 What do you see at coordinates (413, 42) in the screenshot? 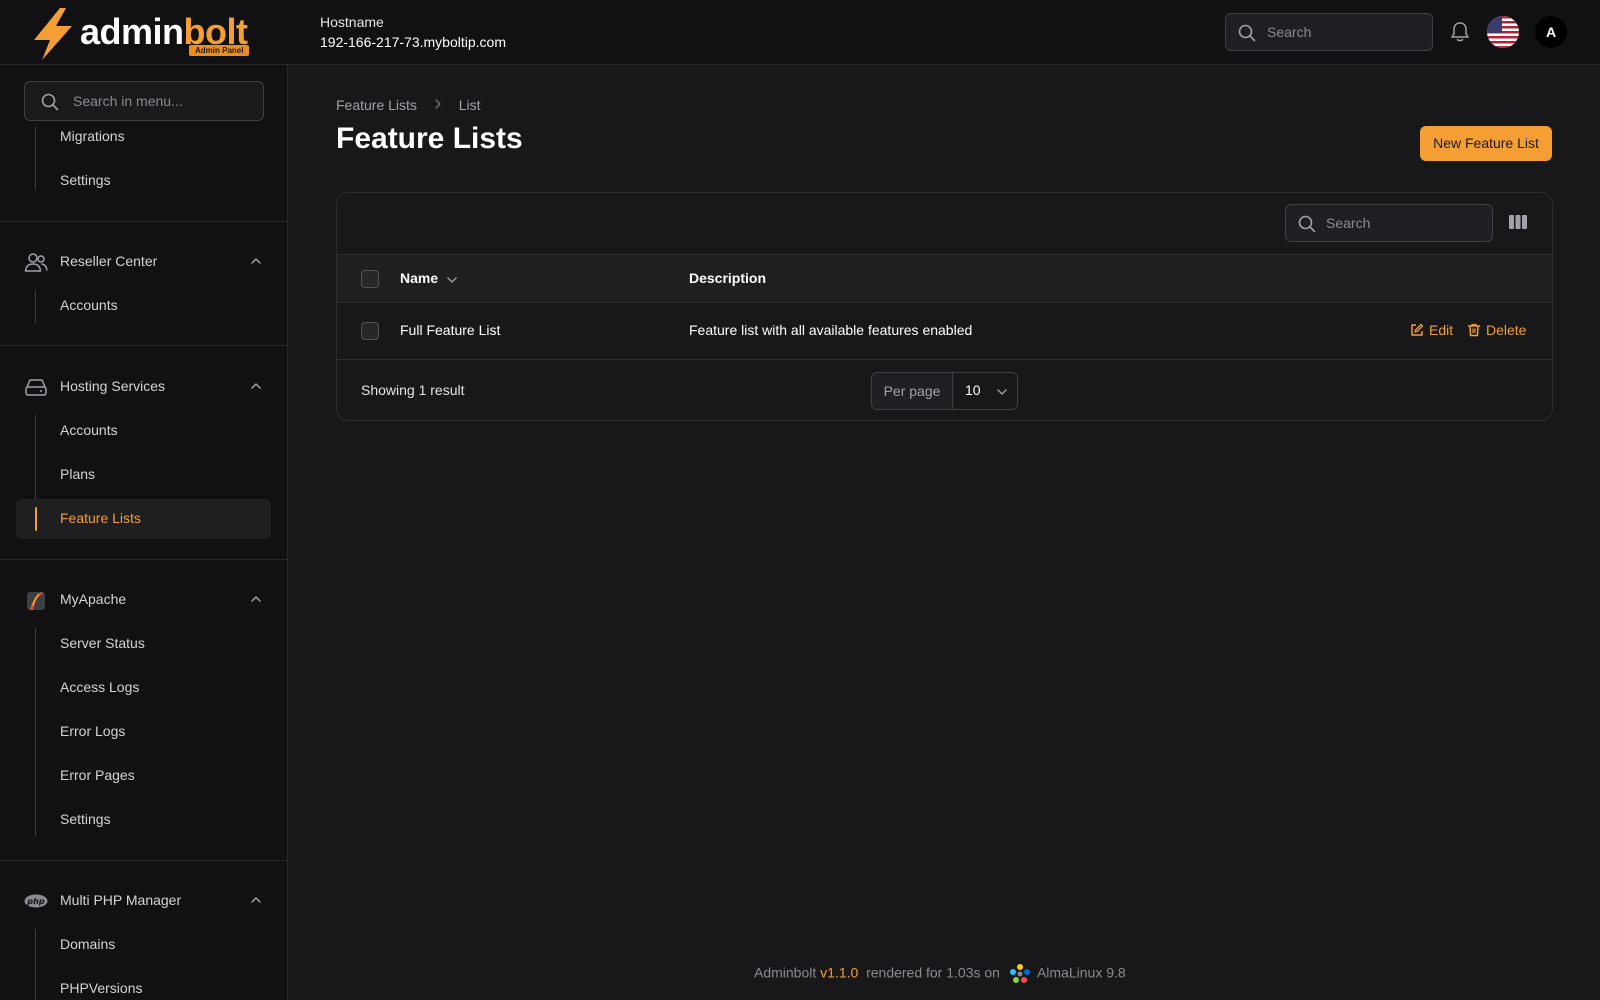
I see `hostname-value: 192-166-217-73.myboltip.com` at bounding box center [413, 42].